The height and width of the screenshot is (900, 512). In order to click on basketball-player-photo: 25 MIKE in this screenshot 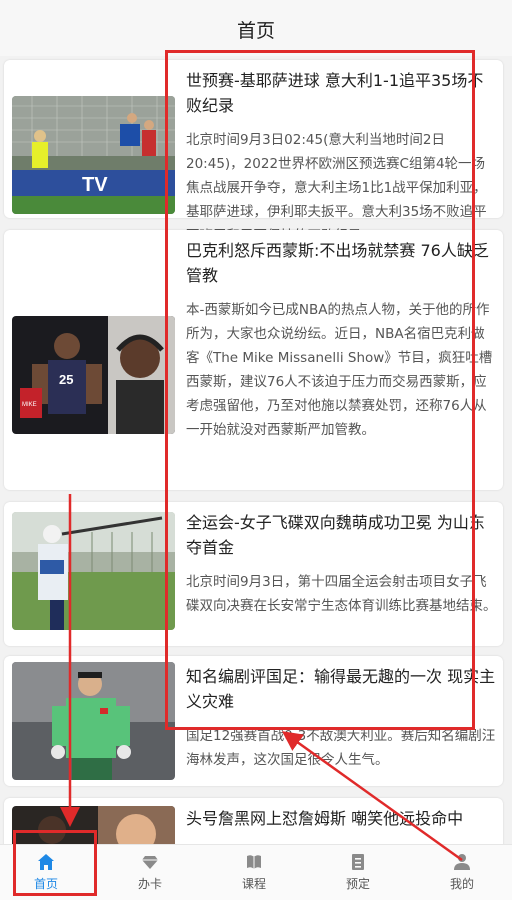, I will do `click(93, 375)`.